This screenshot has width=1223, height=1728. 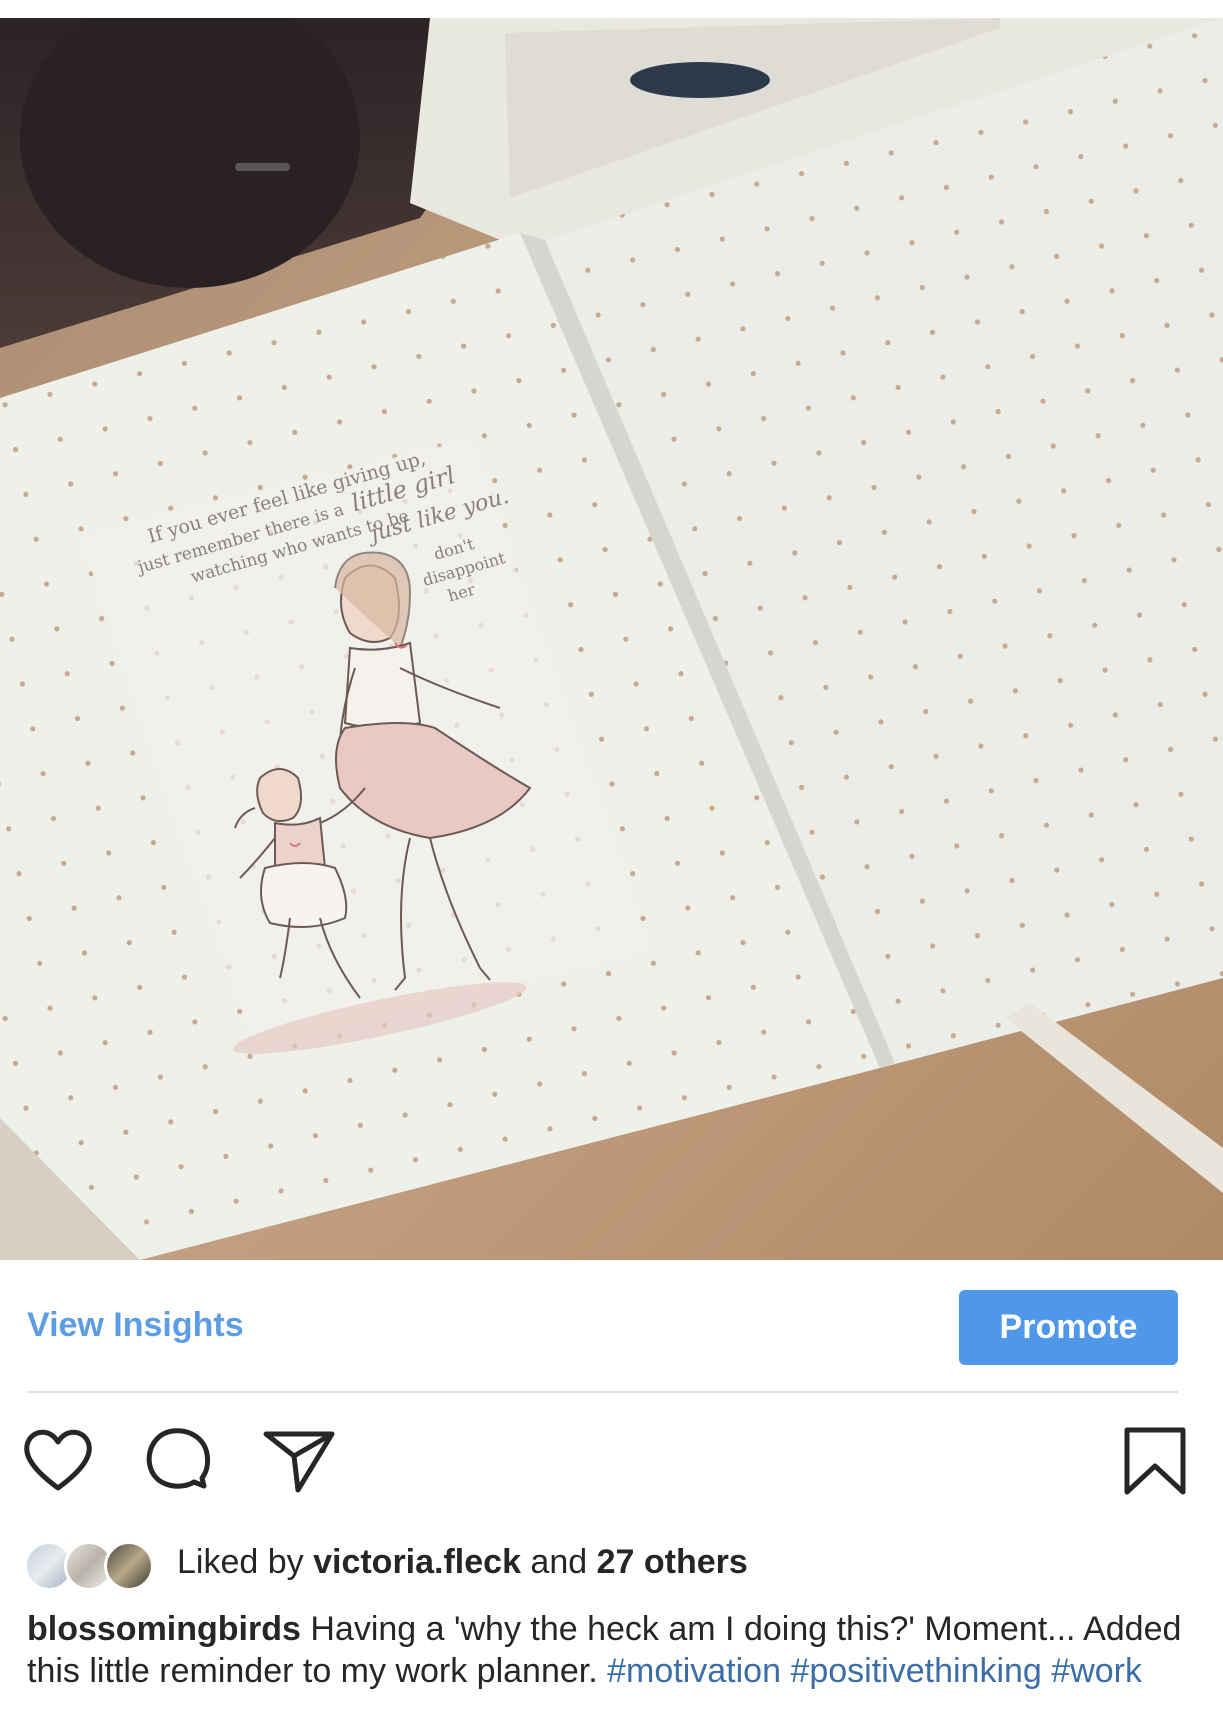 I want to click on view-insights-link: View Insights, so click(x=135, y=1325).